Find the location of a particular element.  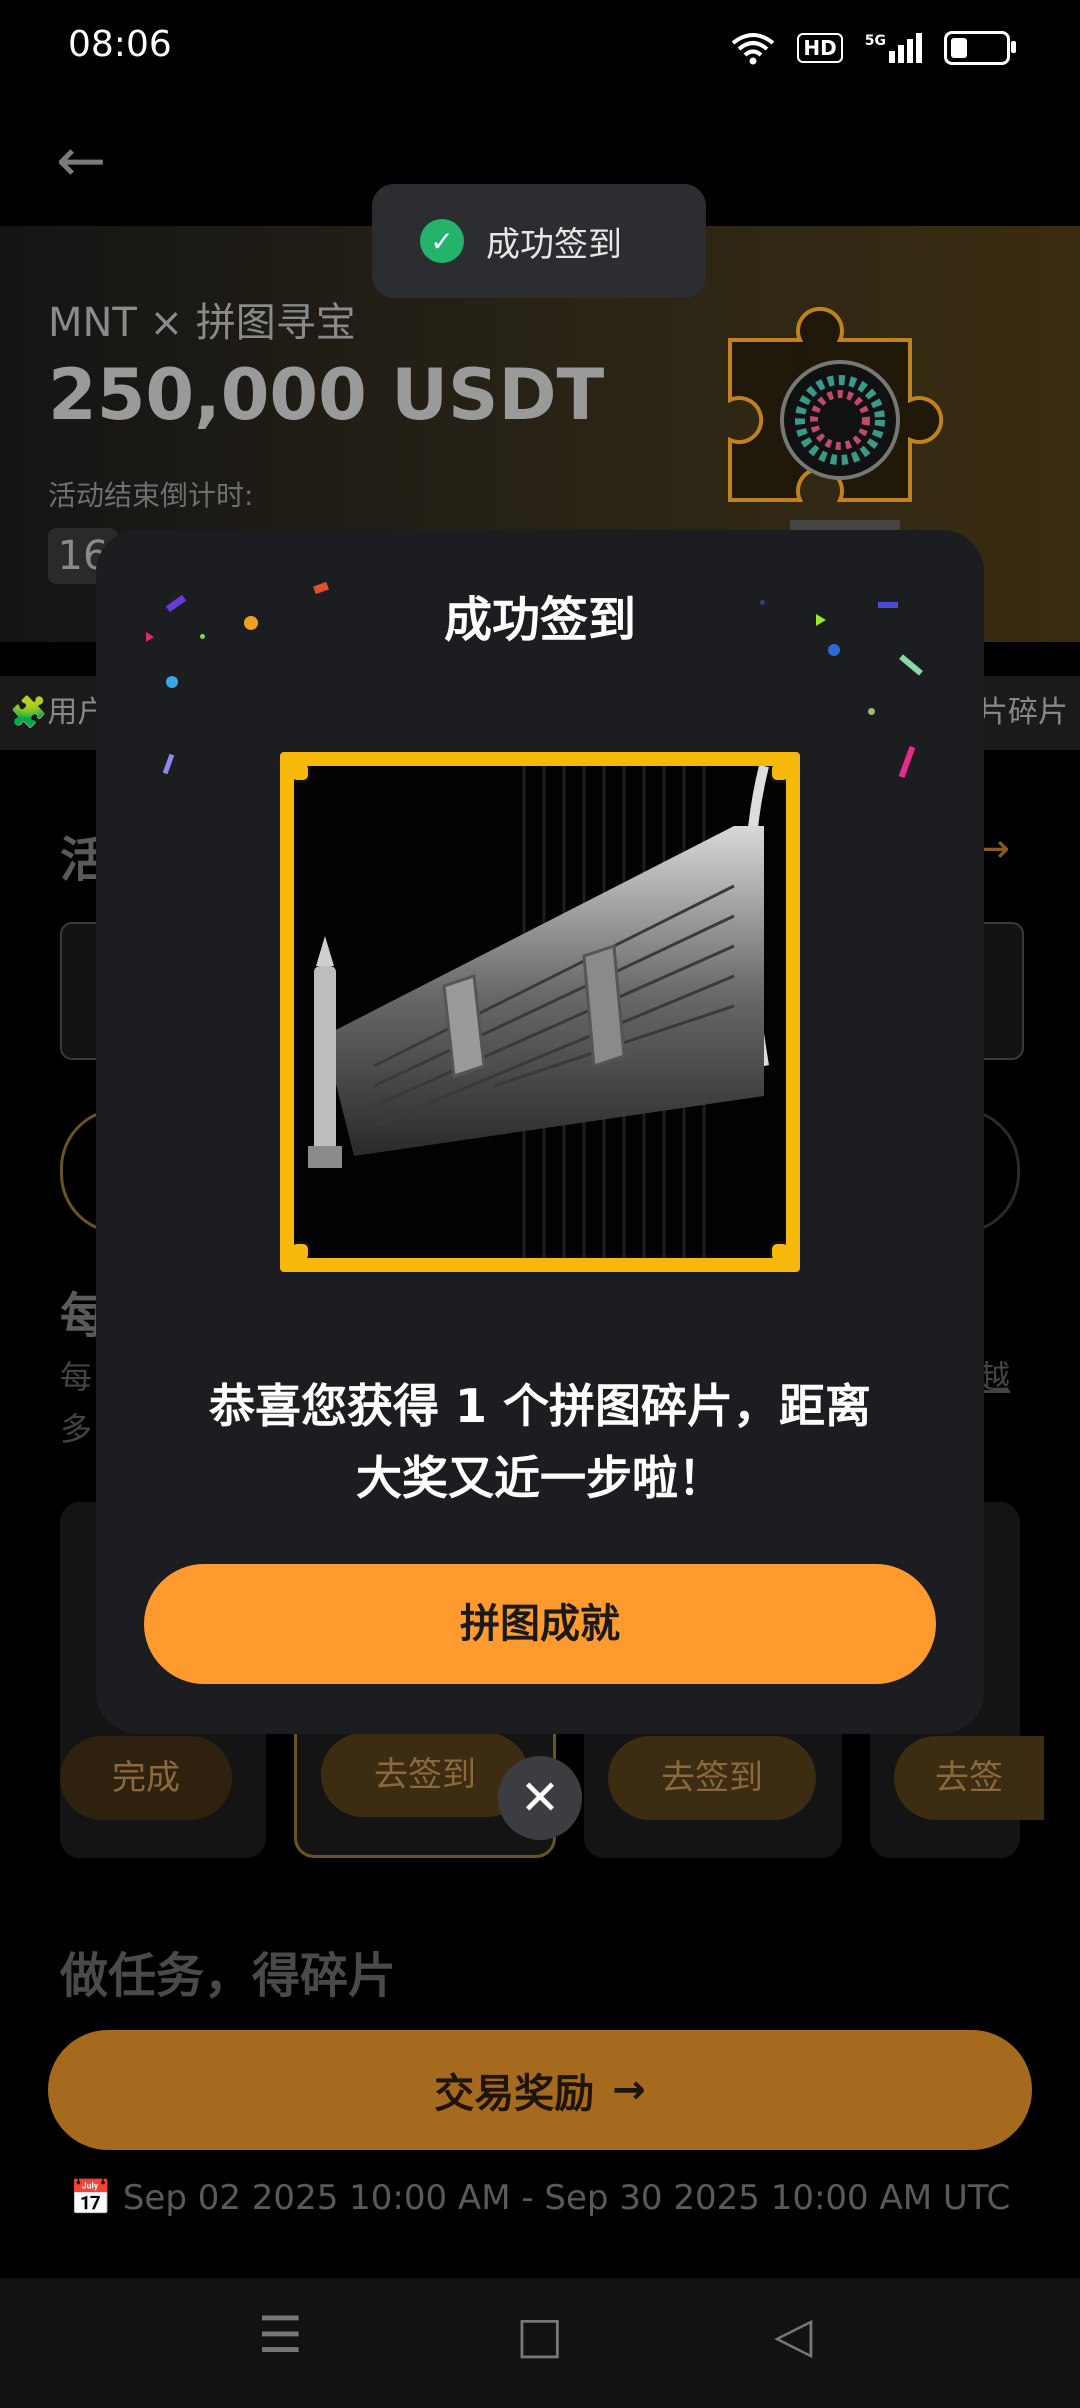

modal-title: 成功签到 is located at coordinates (539, 620).